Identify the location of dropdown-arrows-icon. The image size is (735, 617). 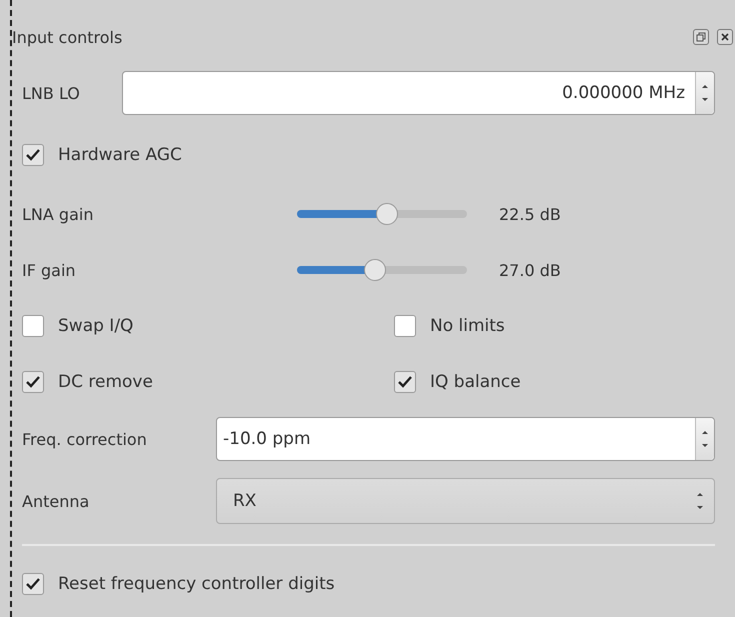
(700, 501).